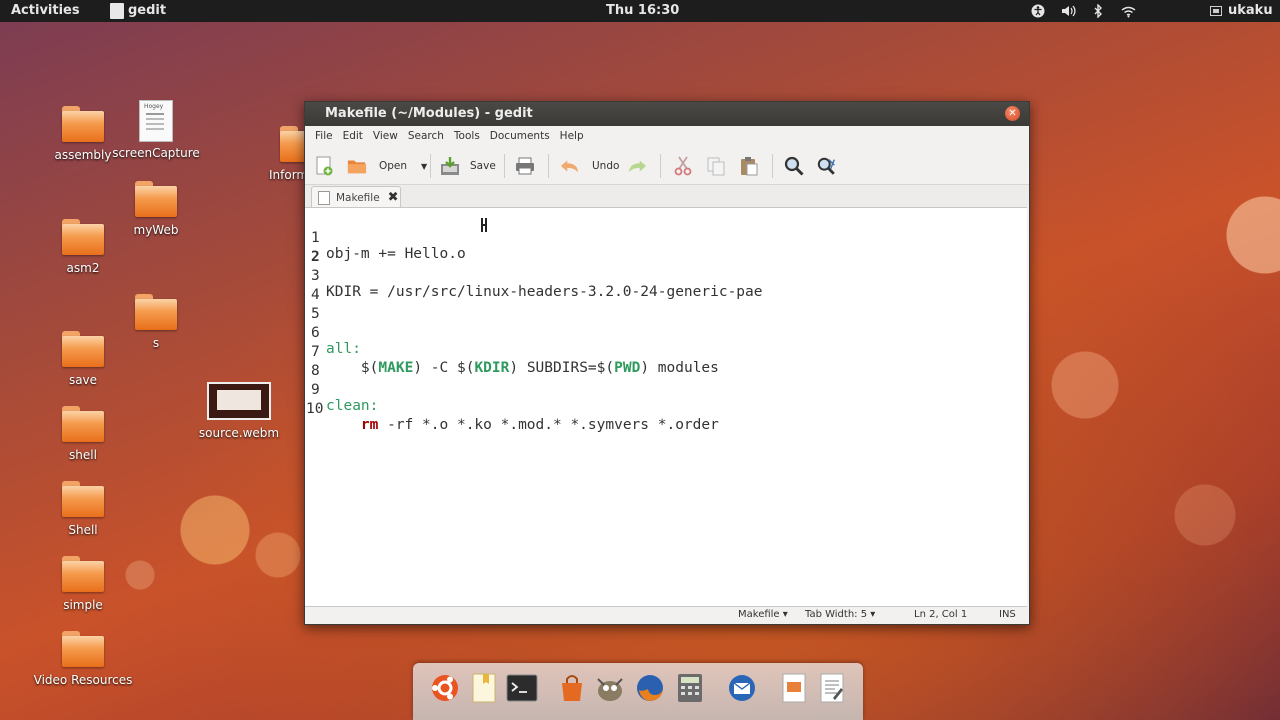 This screenshot has height=720, width=1280. What do you see at coordinates (83, 509) in the screenshot?
I see `desktop-folder-shell-capital: Shell` at bounding box center [83, 509].